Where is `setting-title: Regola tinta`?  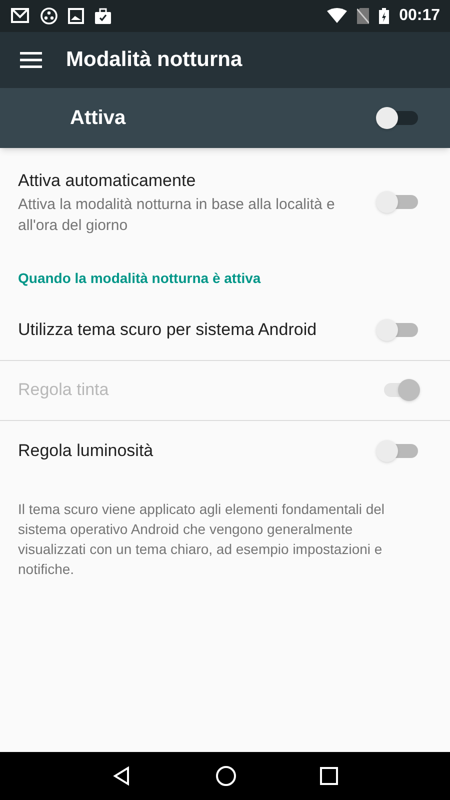
setting-title: Regola tinta is located at coordinates (64, 390).